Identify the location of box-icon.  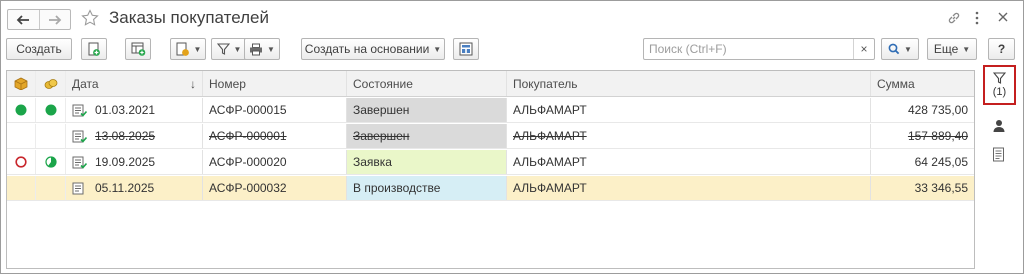
(21, 83).